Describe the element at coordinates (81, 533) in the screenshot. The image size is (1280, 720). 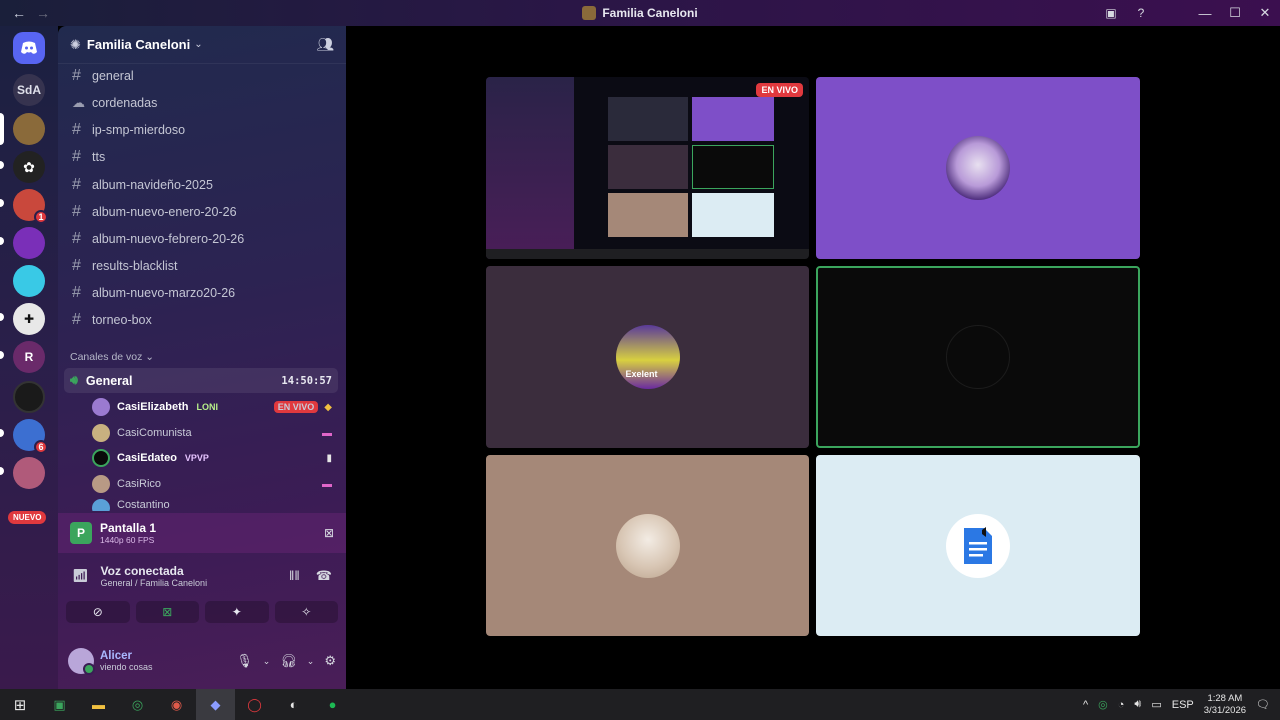
I see `stream-preview-icon: P` at that location.